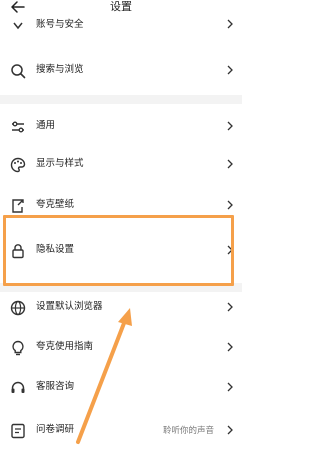  I want to click on highlight-box, so click(118, 250).